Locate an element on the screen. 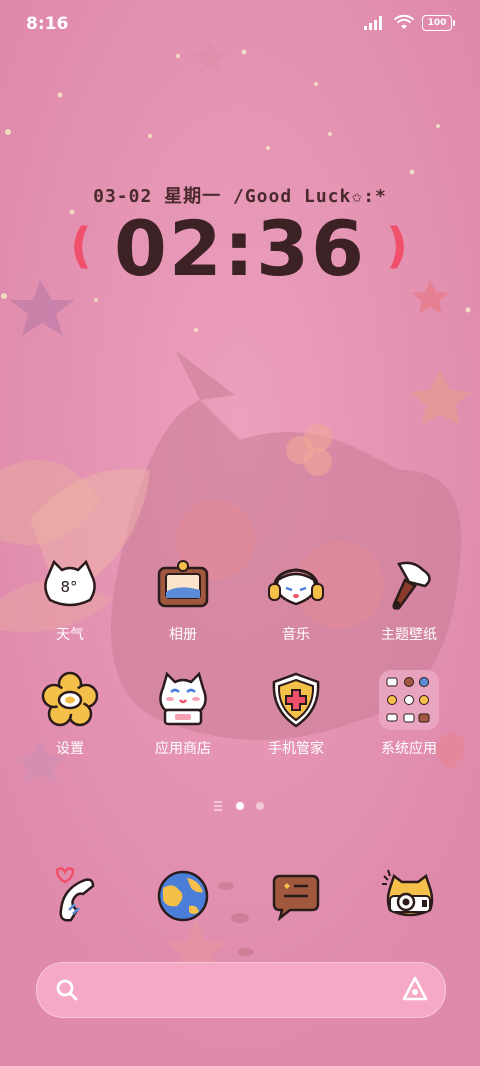 Image resolution: width=480 pixels, height=1066 pixels. page-dot-active is located at coordinates (240, 806).